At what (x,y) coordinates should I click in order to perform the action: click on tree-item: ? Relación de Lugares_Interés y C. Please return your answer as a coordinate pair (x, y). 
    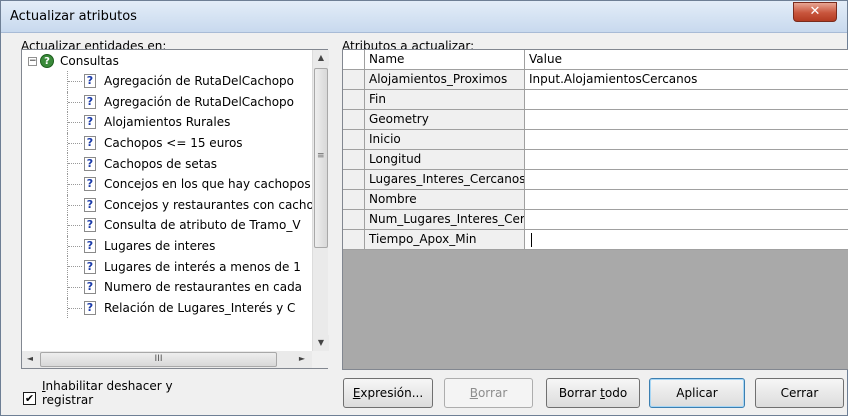
    Looking at the image, I should click on (167, 308).